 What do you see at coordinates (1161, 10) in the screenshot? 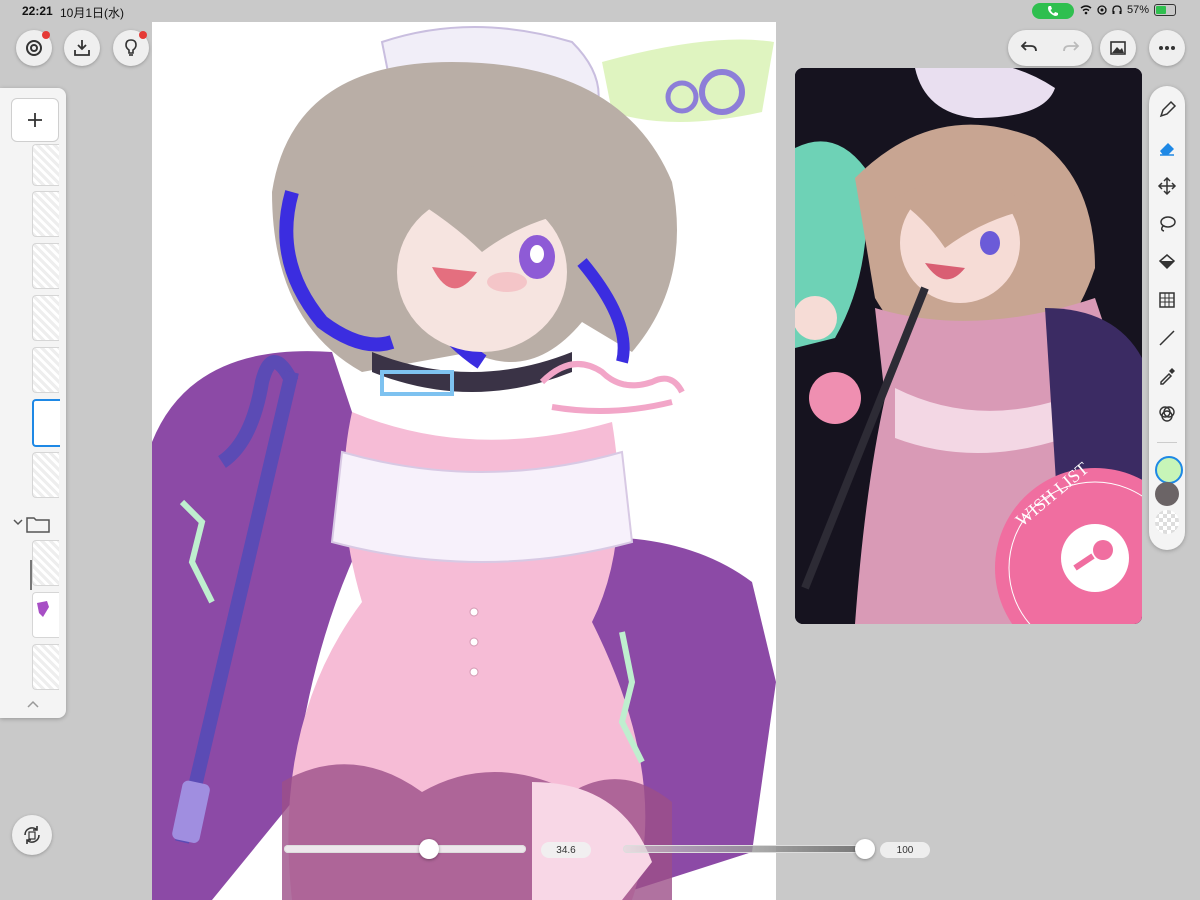
I see `battery-fill` at bounding box center [1161, 10].